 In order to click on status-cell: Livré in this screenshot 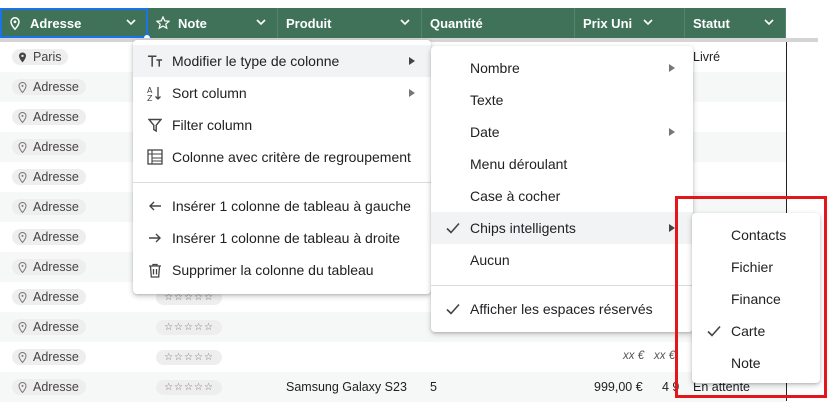, I will do `click(707, 57)`.